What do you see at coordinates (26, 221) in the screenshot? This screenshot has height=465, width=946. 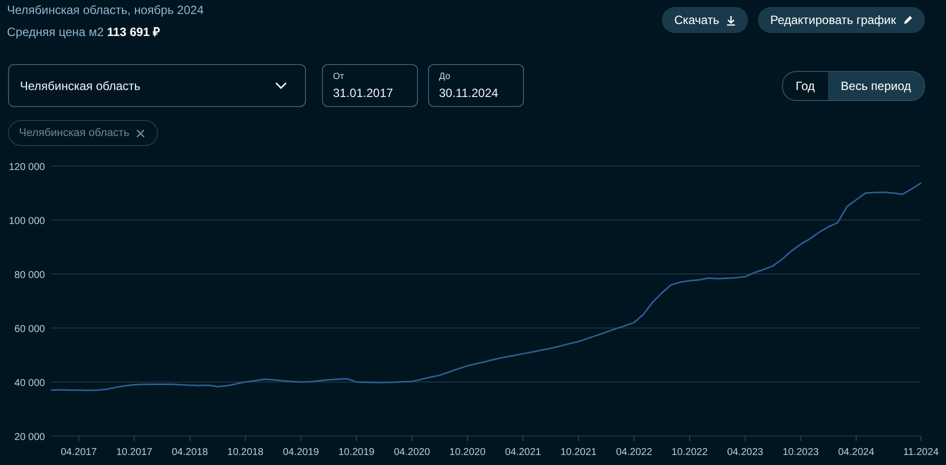 I see `y-axis-label: 100 000` at bounding box center [26, 221].